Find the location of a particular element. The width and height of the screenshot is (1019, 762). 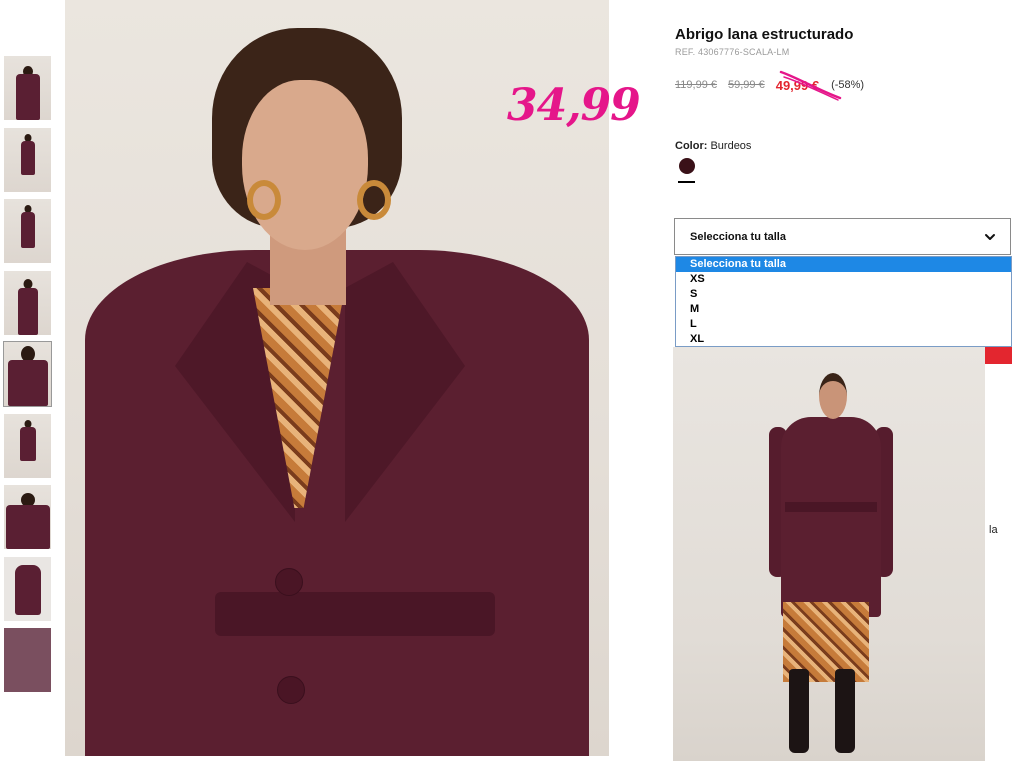

secondary-image-head is located at coordinates (833, 396).